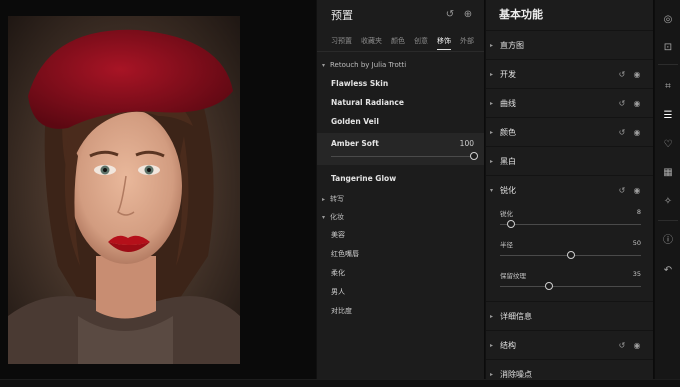  What do you see at coordinates (400, 217) in the screenshot?
I see `preset-group-makeup: ▾ 化妆` at bounding box center [400, 217].